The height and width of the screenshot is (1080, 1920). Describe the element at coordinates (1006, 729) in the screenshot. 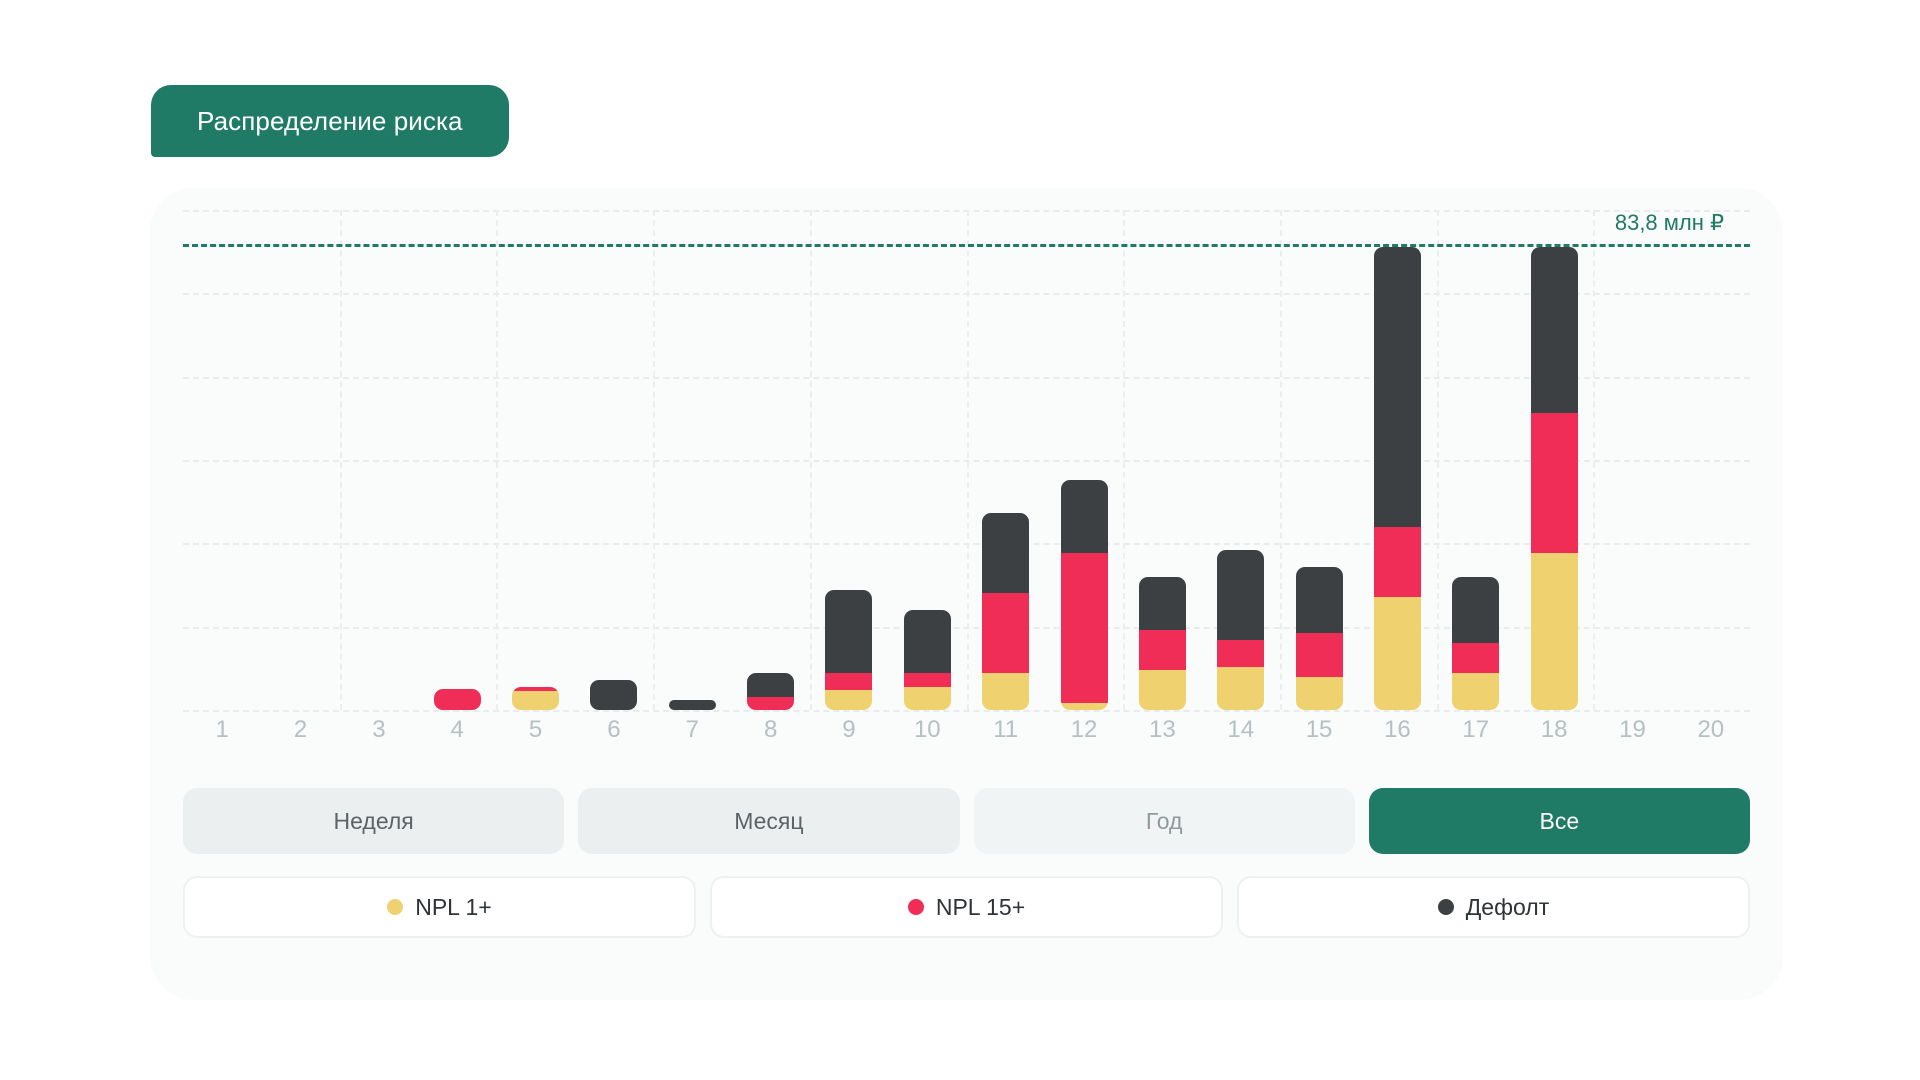

I see `x-axis-tick: 11` at that location.